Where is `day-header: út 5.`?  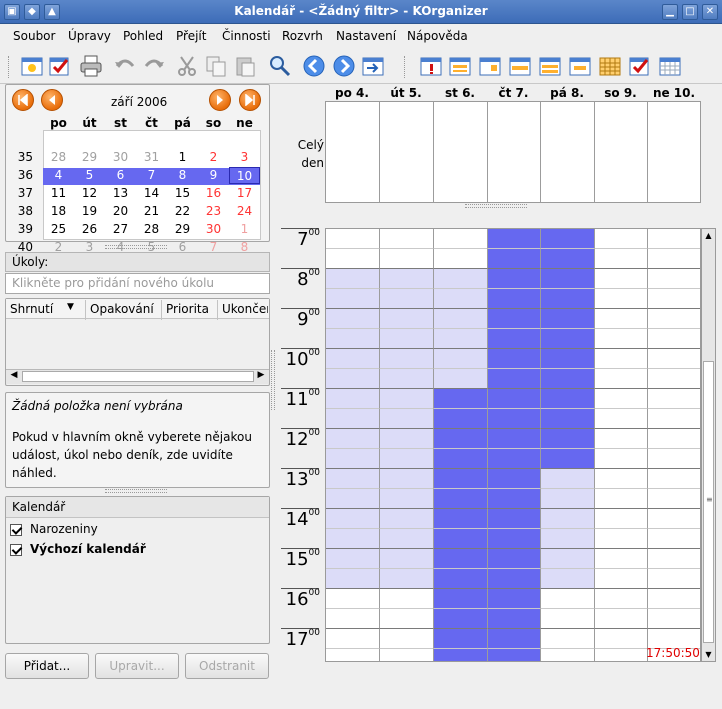
day-header: út 5. is located at coordinates (406, 93).